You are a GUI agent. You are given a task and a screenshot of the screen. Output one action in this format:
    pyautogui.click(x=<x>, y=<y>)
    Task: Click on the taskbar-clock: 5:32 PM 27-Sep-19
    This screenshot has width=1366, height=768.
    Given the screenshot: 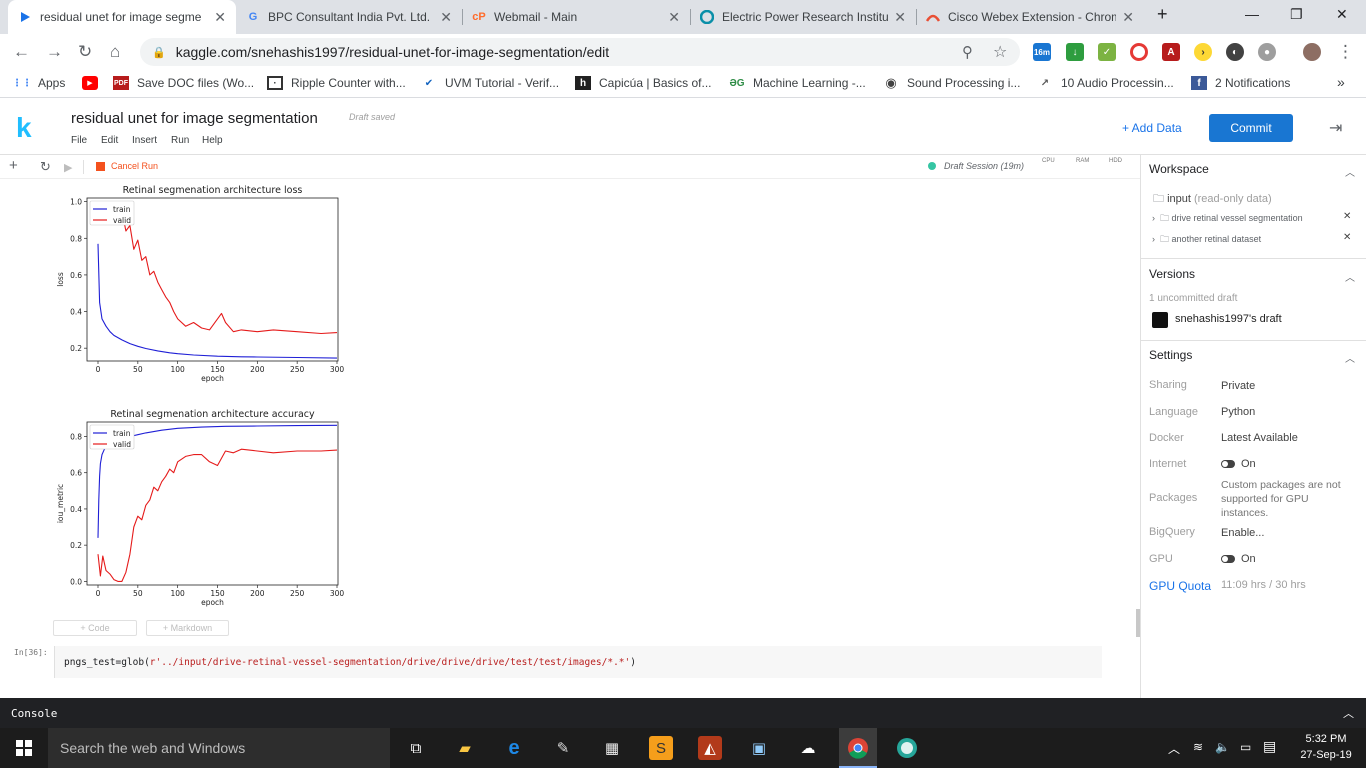 What is the action you would take?
    pyautogui.click(x=1326, y=747)
    